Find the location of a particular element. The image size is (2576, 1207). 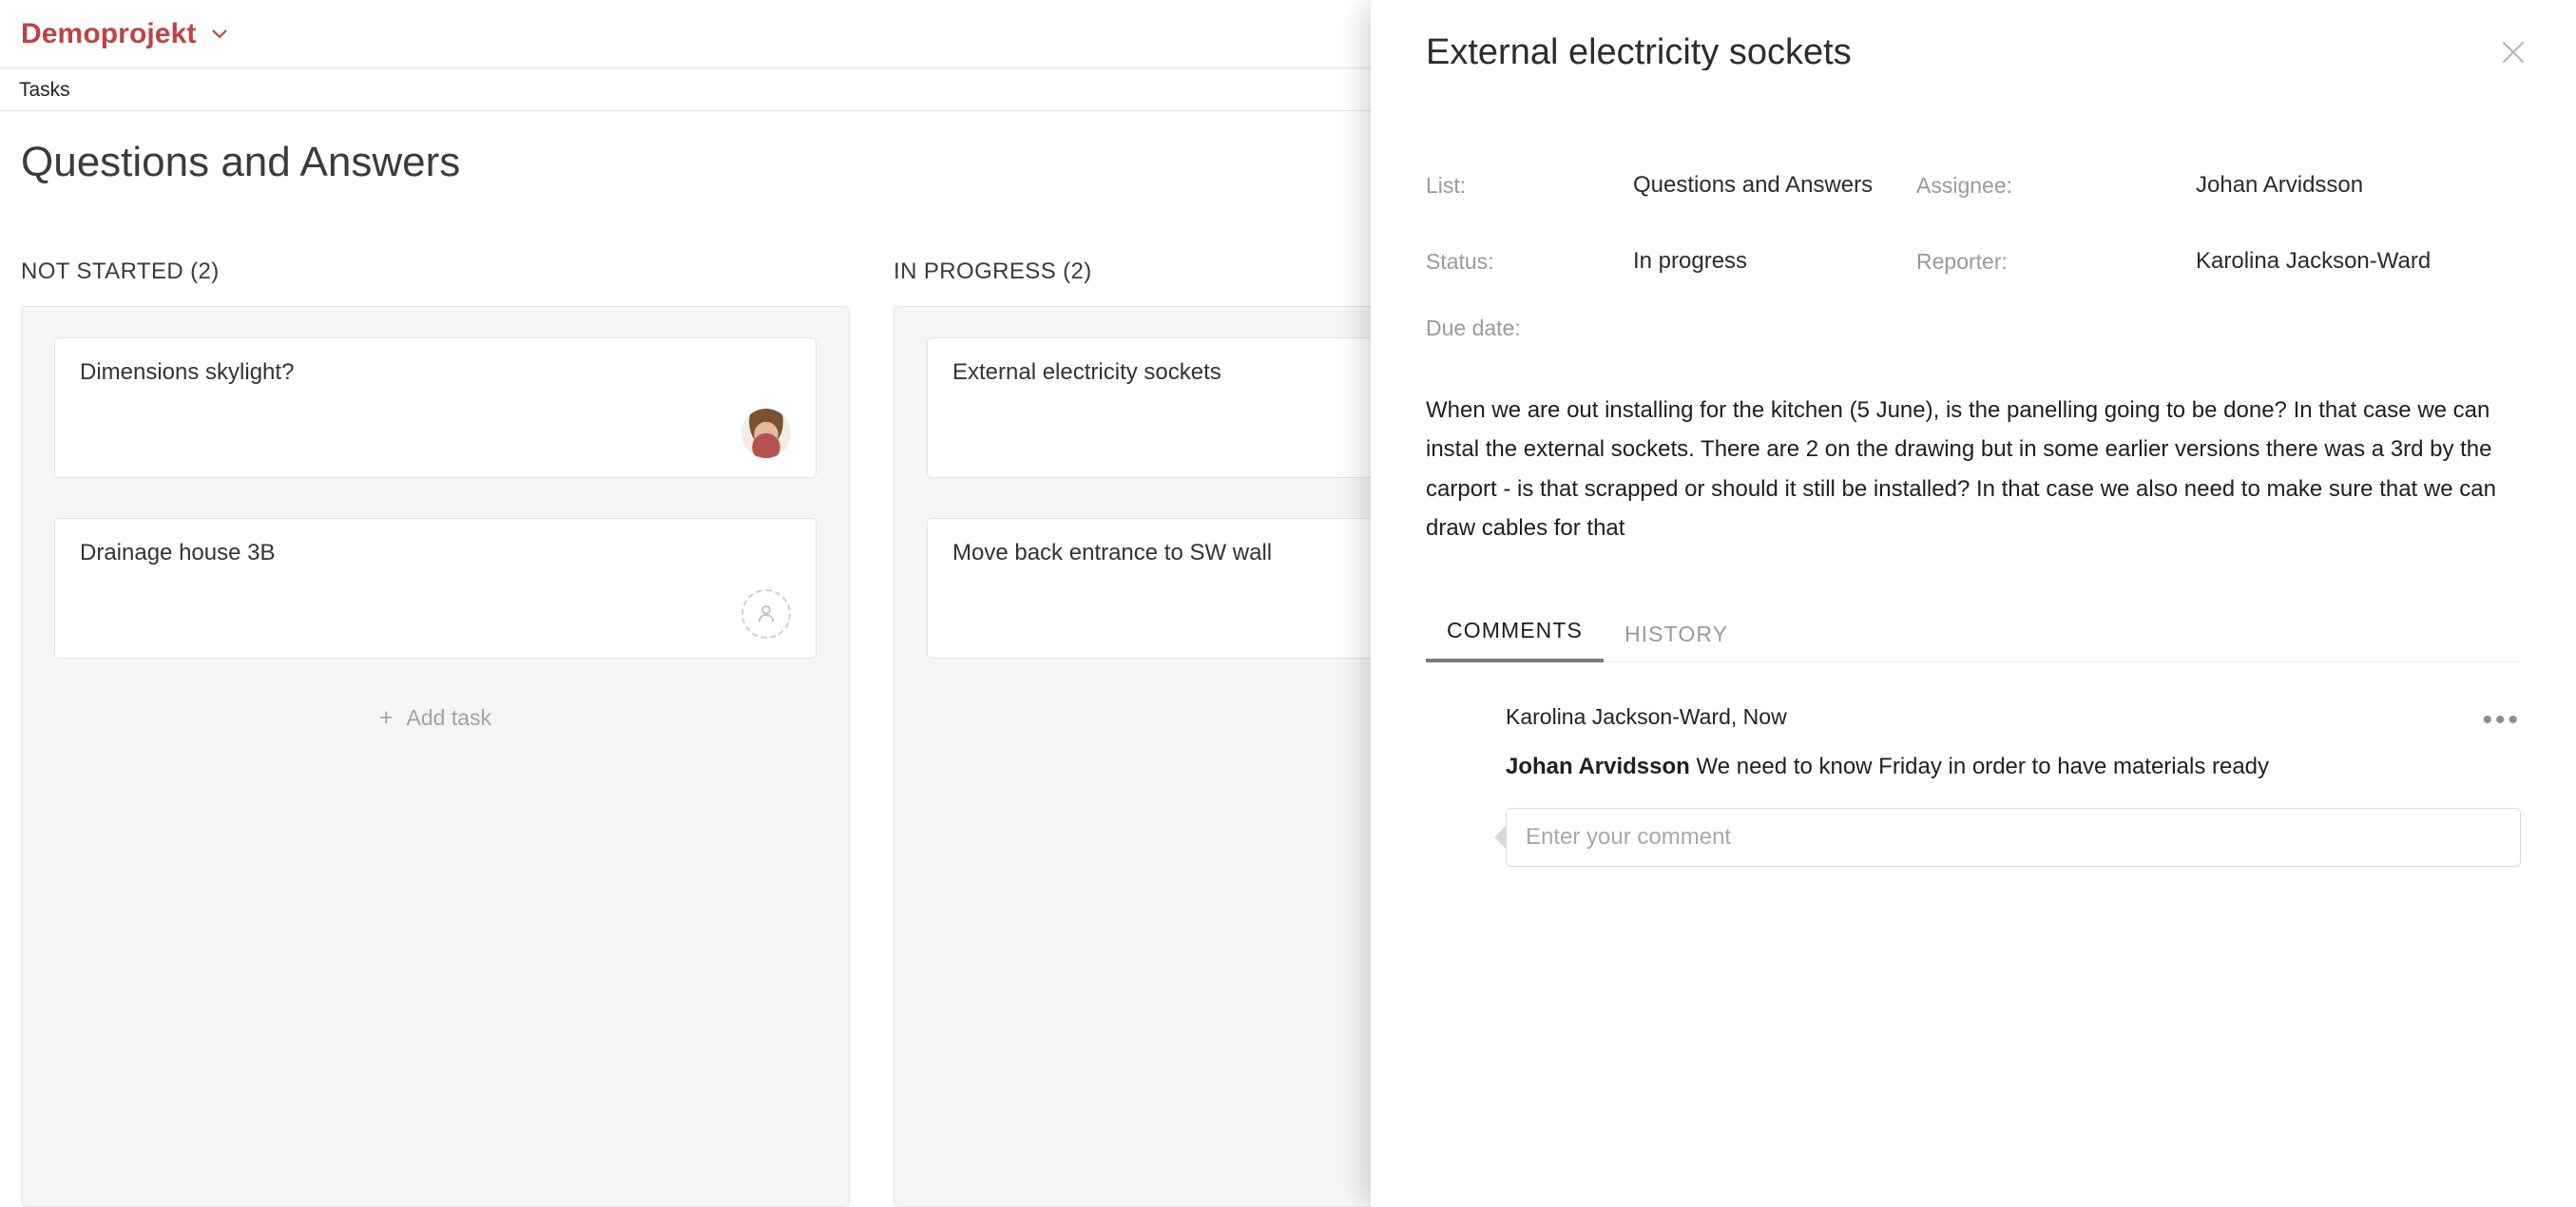

panel-header: External electricity sockets is located at coordinates (1974, 52).